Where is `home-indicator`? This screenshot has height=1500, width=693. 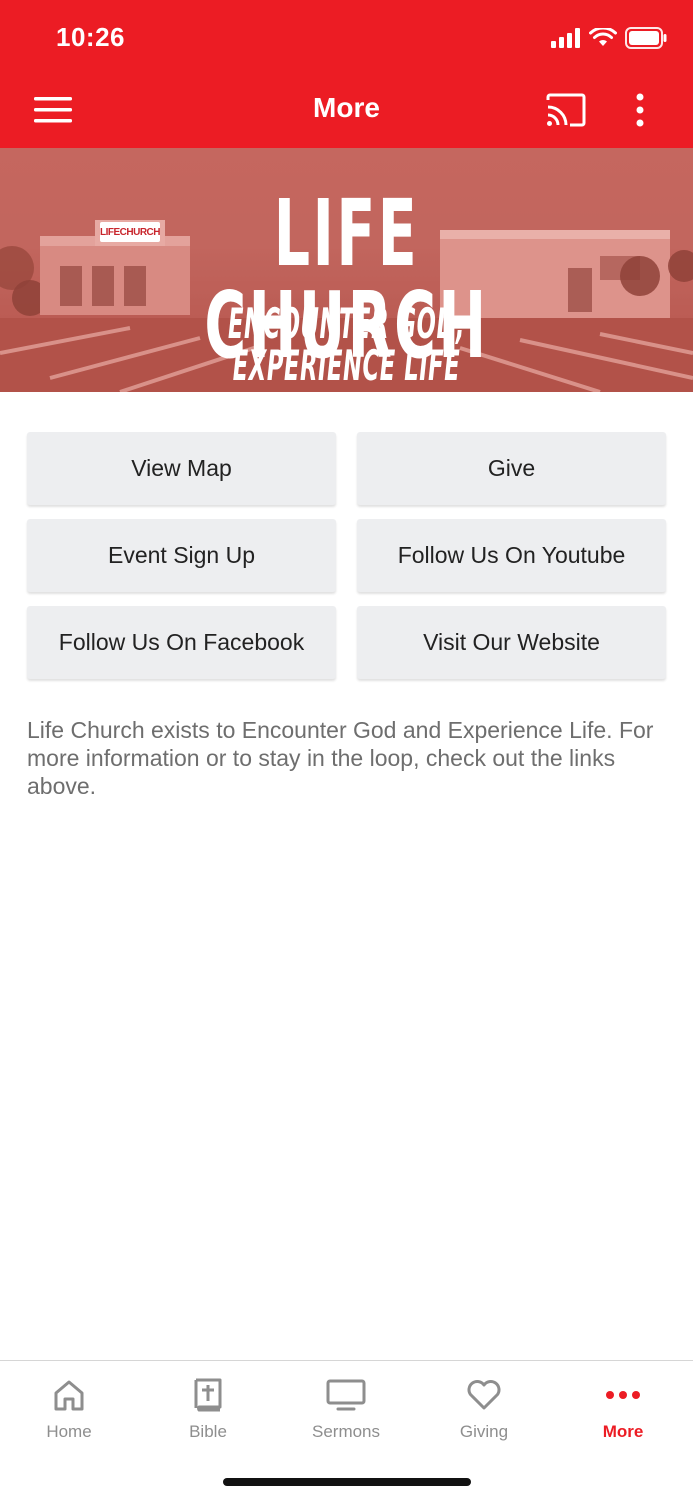
home-indicator is located at coordinates (347, 1482).